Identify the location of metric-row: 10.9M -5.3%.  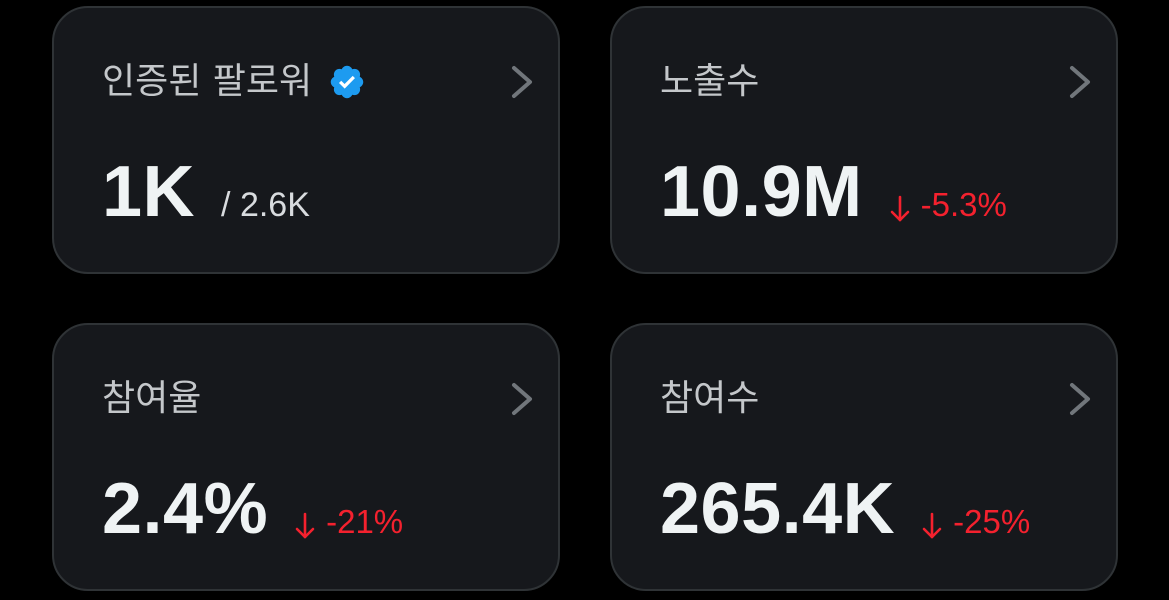
(833, 198).